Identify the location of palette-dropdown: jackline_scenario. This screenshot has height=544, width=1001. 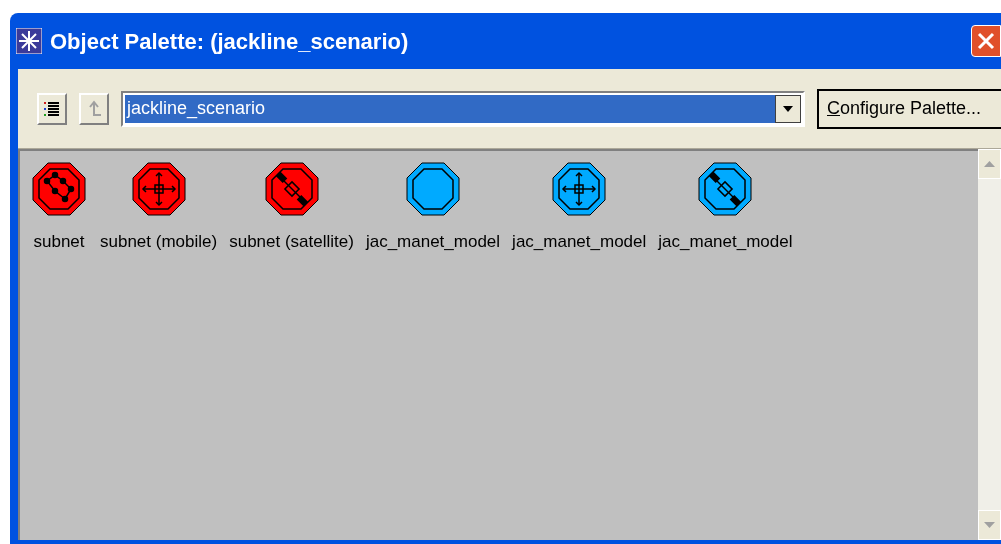
(463, 108).